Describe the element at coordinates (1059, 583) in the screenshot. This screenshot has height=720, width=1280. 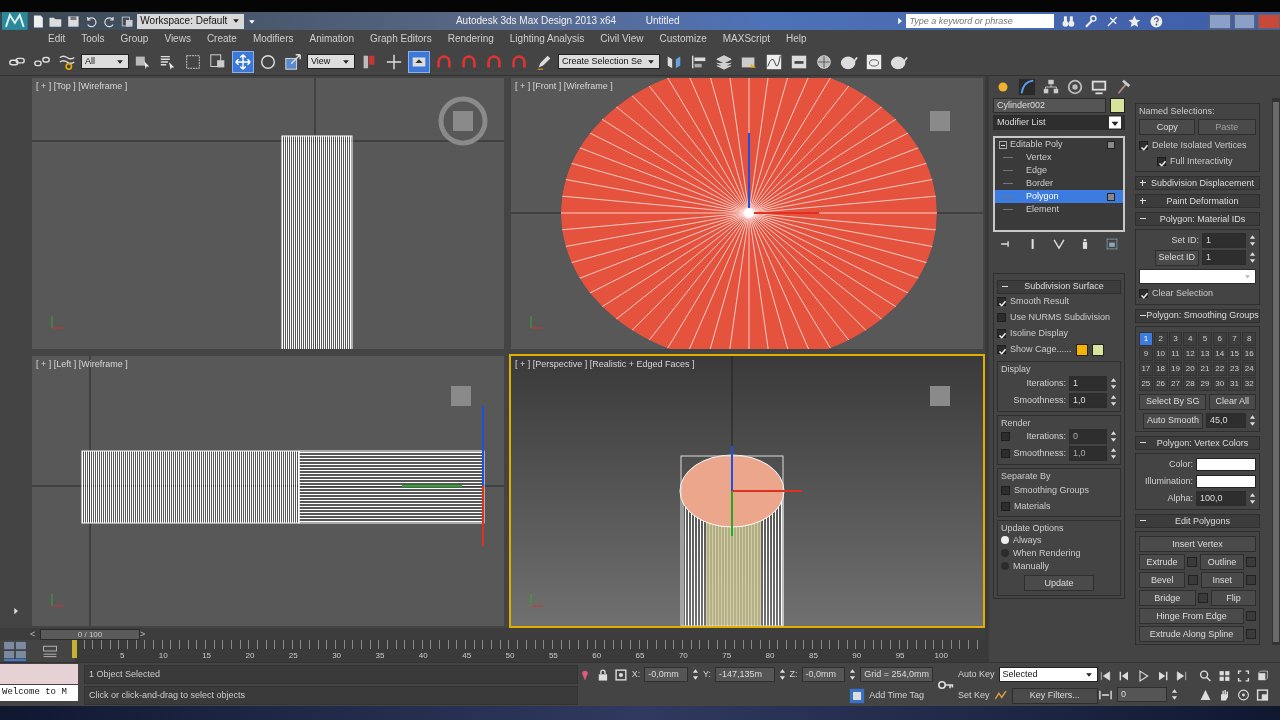
I see `update-button: Update` at that location.